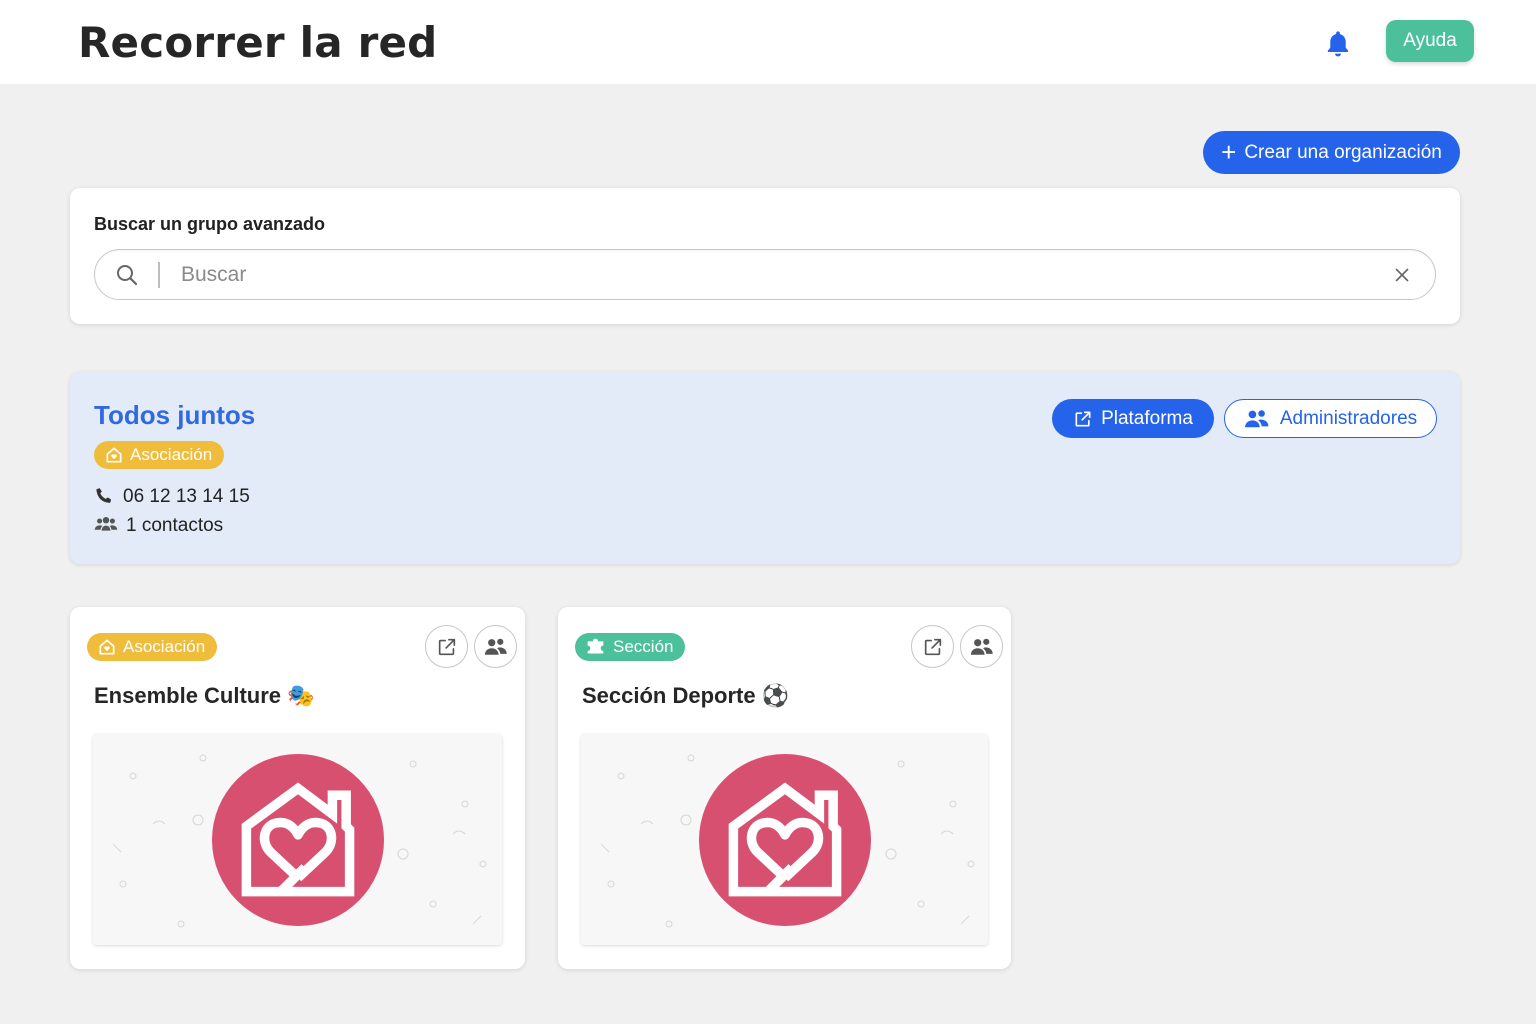 The width and height of the screenshot is (1536, 1024). I want to click on puzzle-icon, so click(595, 646).